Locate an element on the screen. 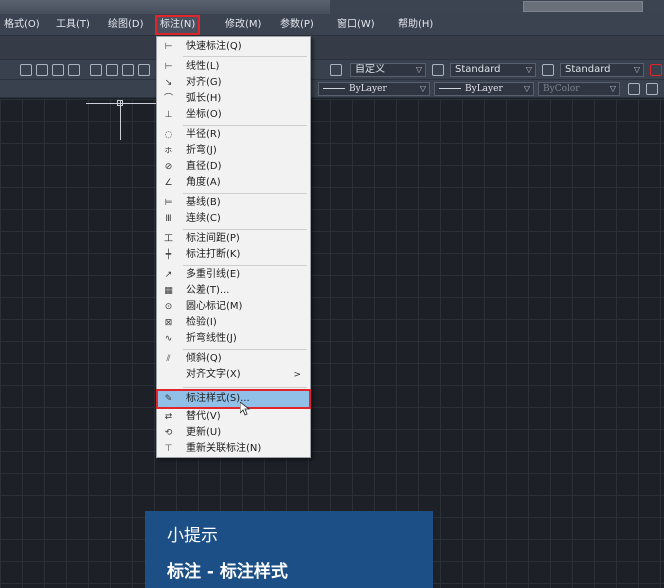 Image resolution: width=664 pixels, height=588 pixels. zoom-realtime-icon is located at coordinates (42, 70).